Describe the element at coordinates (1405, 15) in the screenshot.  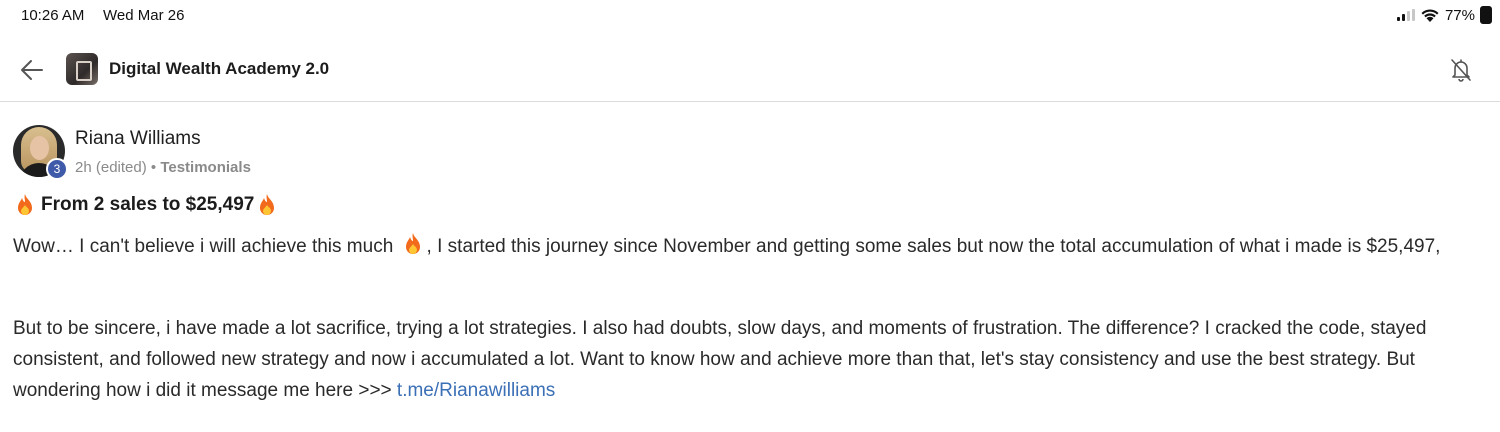
I see `signal-icon` at that location.